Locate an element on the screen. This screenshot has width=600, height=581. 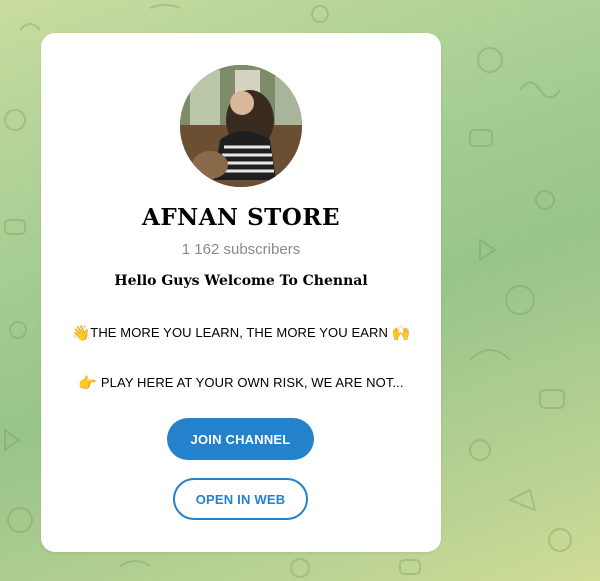
raising-hands-icon: 🙌 is located at coordinates (401, 333).